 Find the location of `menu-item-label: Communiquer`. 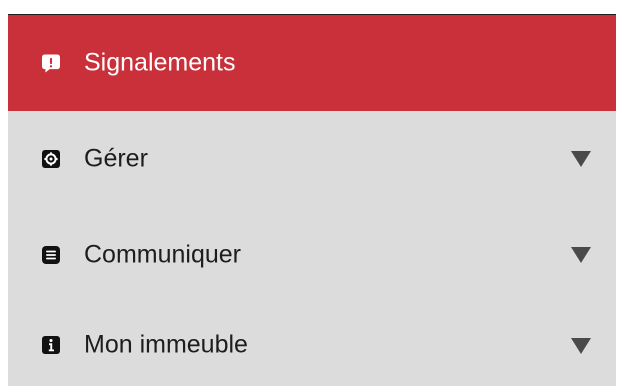

menu-item-label: Communiquer is located at coordinates (163, 254).